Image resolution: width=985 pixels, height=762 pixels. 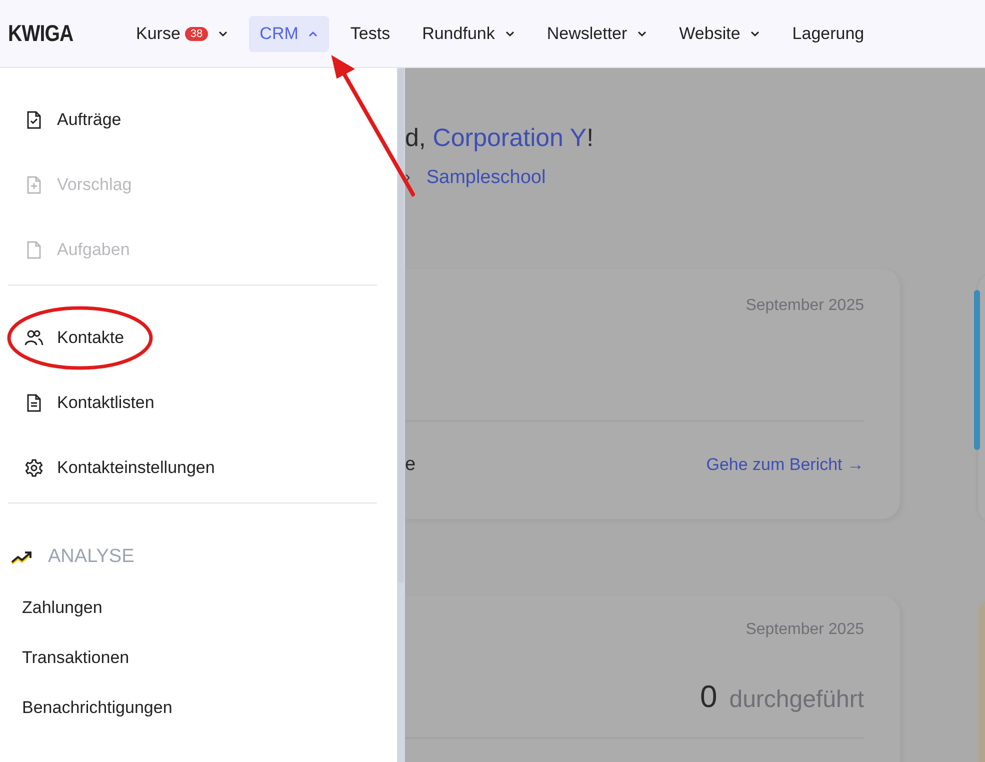 What do you see at coordinates (468, 34) in the screenshot?
I see `nav-tab: Rundfunk` at bounding box center [468, 34].